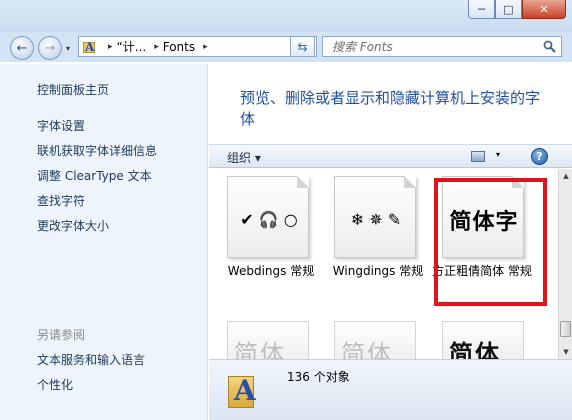 This screenshot has width=572, height=420. I want to click on search-placeholder: 搜索 Fonts, so click(362, 47).